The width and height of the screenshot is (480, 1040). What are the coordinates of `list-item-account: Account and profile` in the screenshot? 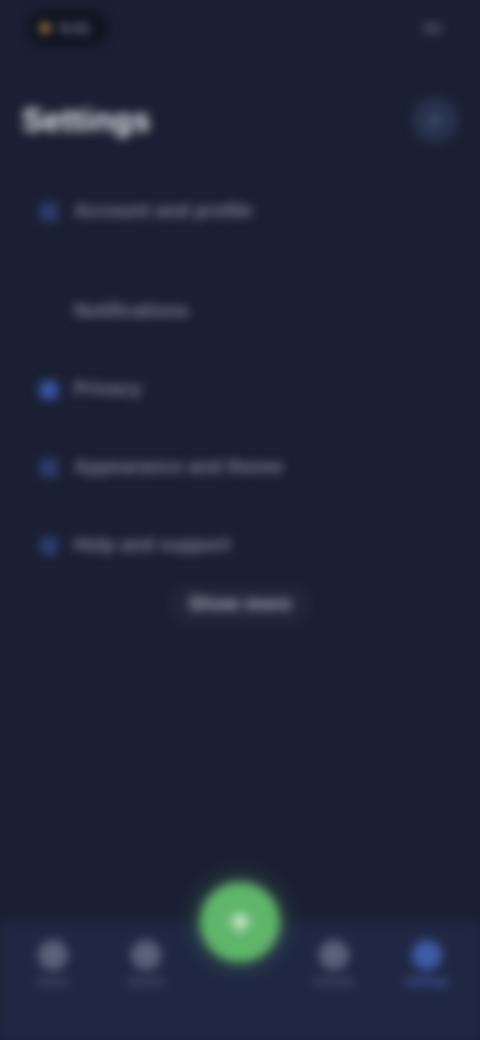 It's located at (248, 212).